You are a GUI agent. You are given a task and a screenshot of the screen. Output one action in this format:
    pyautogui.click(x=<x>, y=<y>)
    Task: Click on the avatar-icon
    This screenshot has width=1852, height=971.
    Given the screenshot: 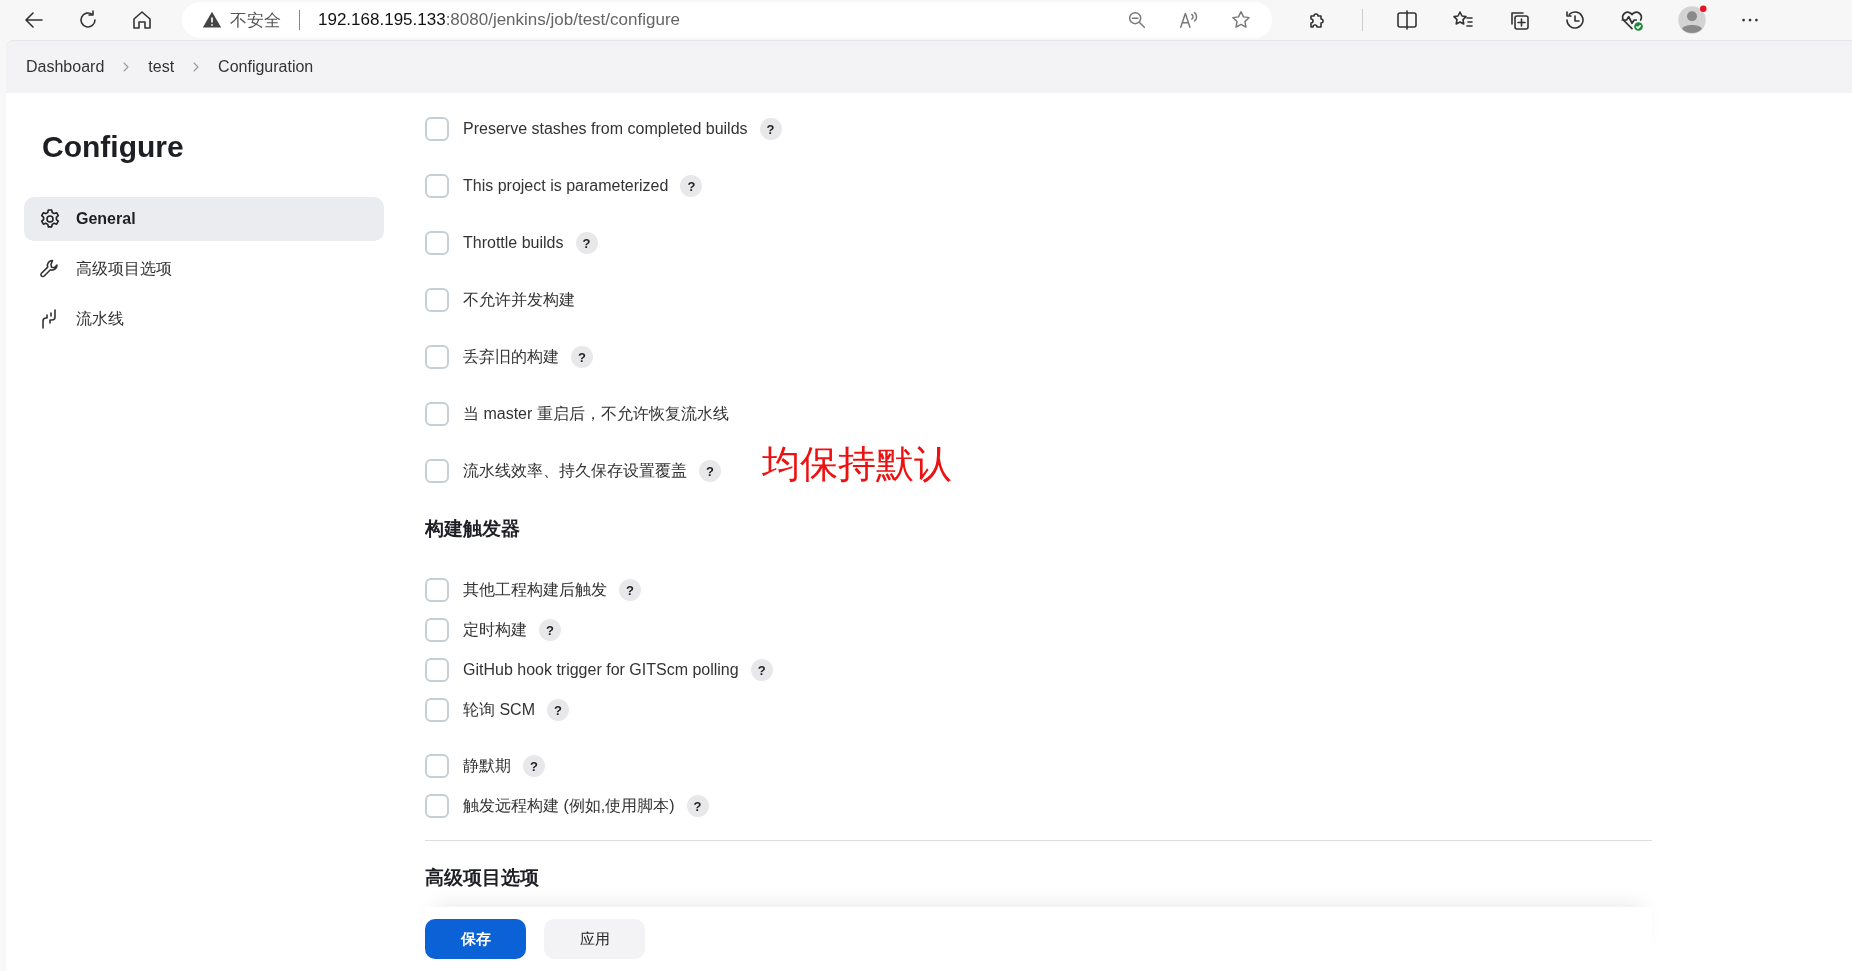 What is the action you would take?
    pyautogui.click(x=1692, y=20)
    